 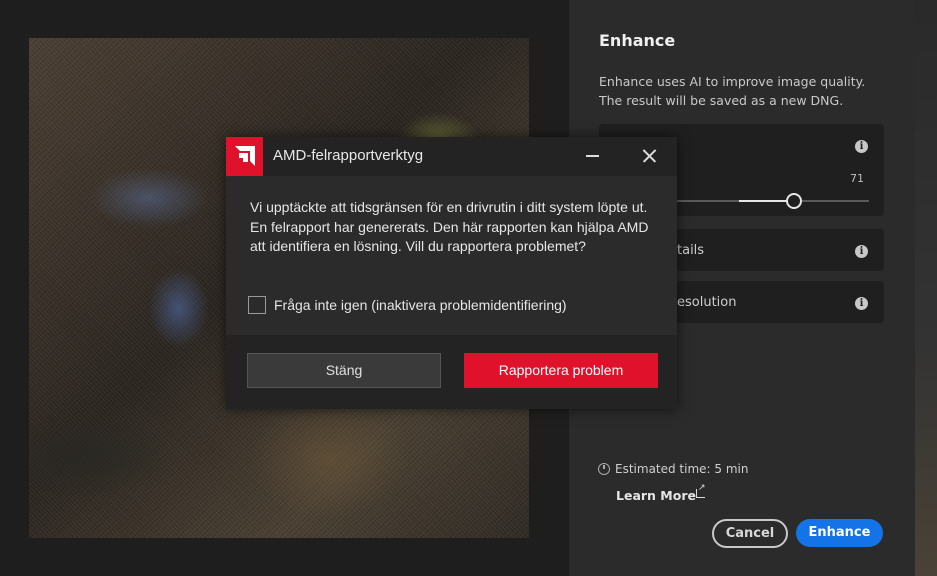 What do you see at coordinates (701, 490) in the screenshot?
I see `external-link-icon` at bounding box center [701, 490].